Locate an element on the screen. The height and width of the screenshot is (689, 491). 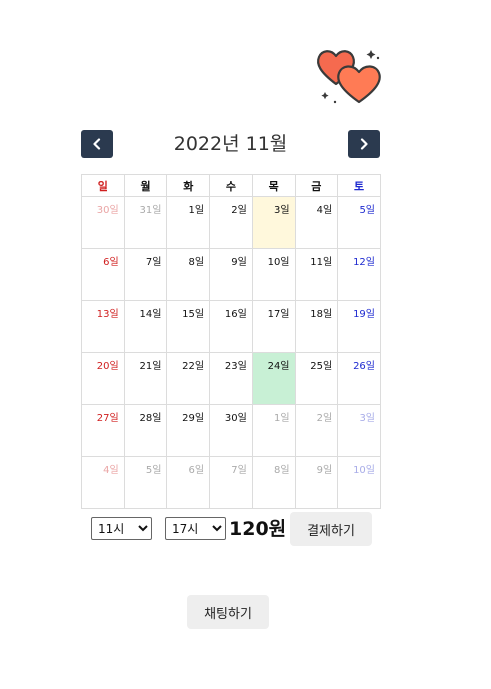
weekday-fri: 금 is located at coordinates (316, 185).